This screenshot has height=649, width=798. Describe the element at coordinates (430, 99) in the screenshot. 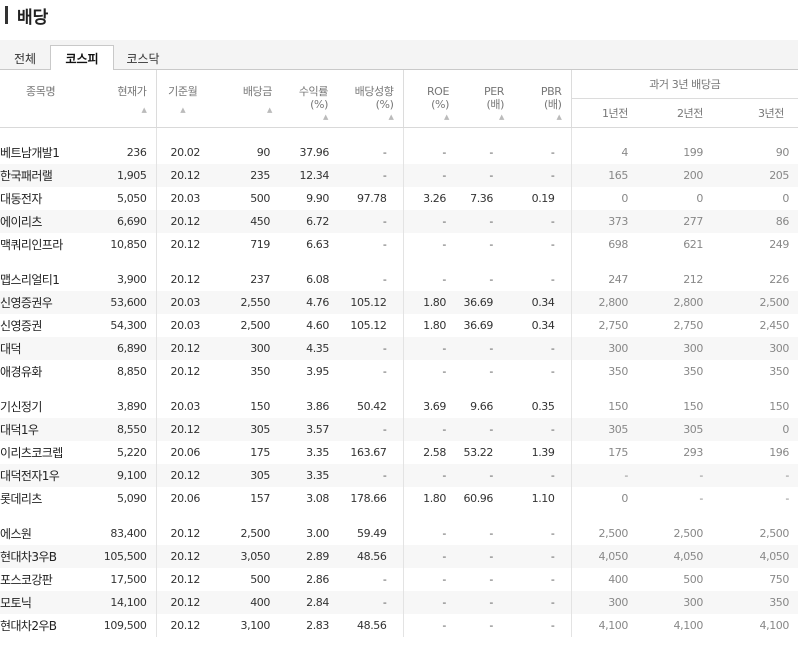

I see `col-roe-header: ROE (%) ▲` at that location.